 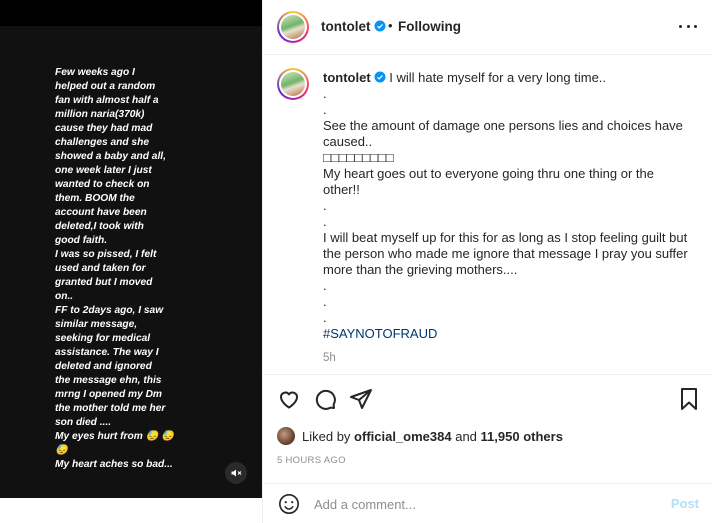 I want to click on bookmark-icon, so click(x=689, y=399).